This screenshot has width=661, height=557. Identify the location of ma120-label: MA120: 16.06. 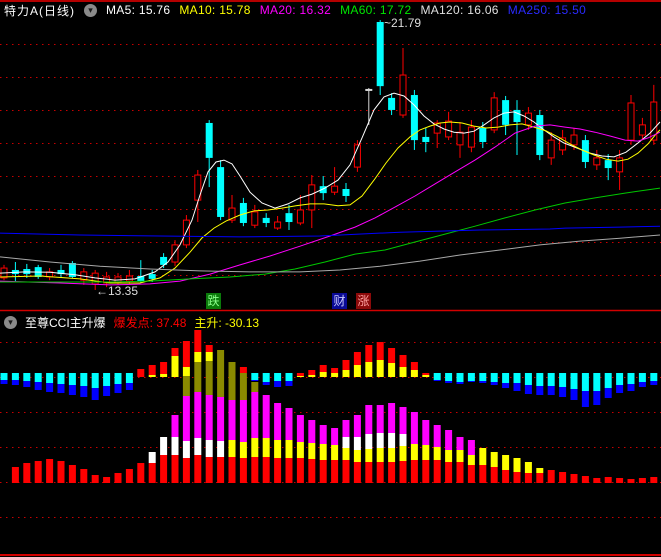
(459, 10).